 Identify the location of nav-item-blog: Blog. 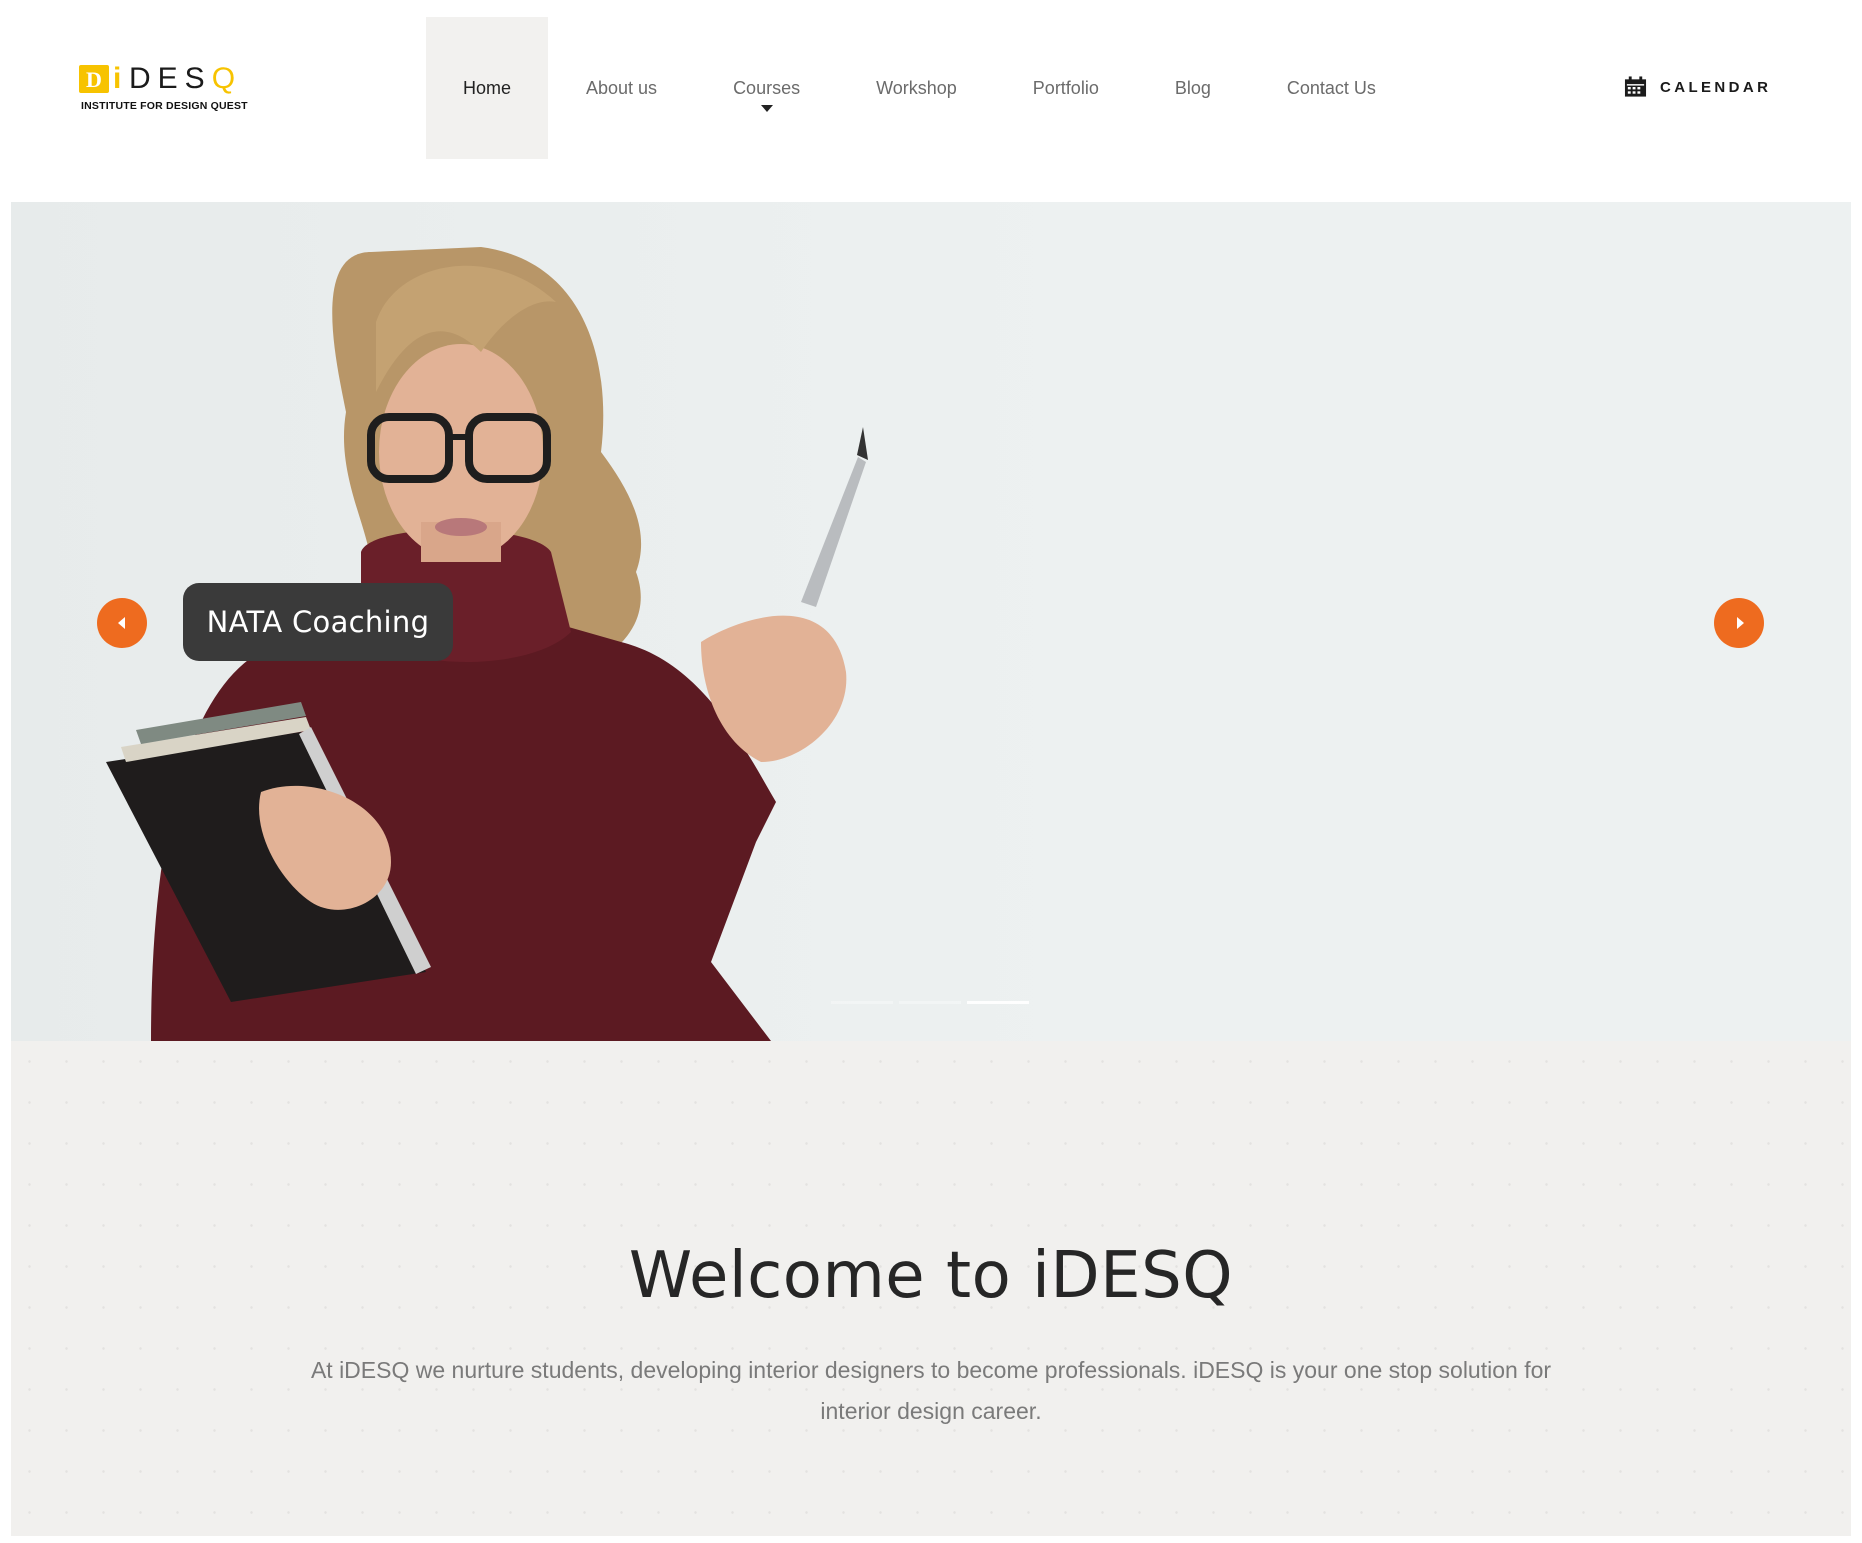
(1193, 88).